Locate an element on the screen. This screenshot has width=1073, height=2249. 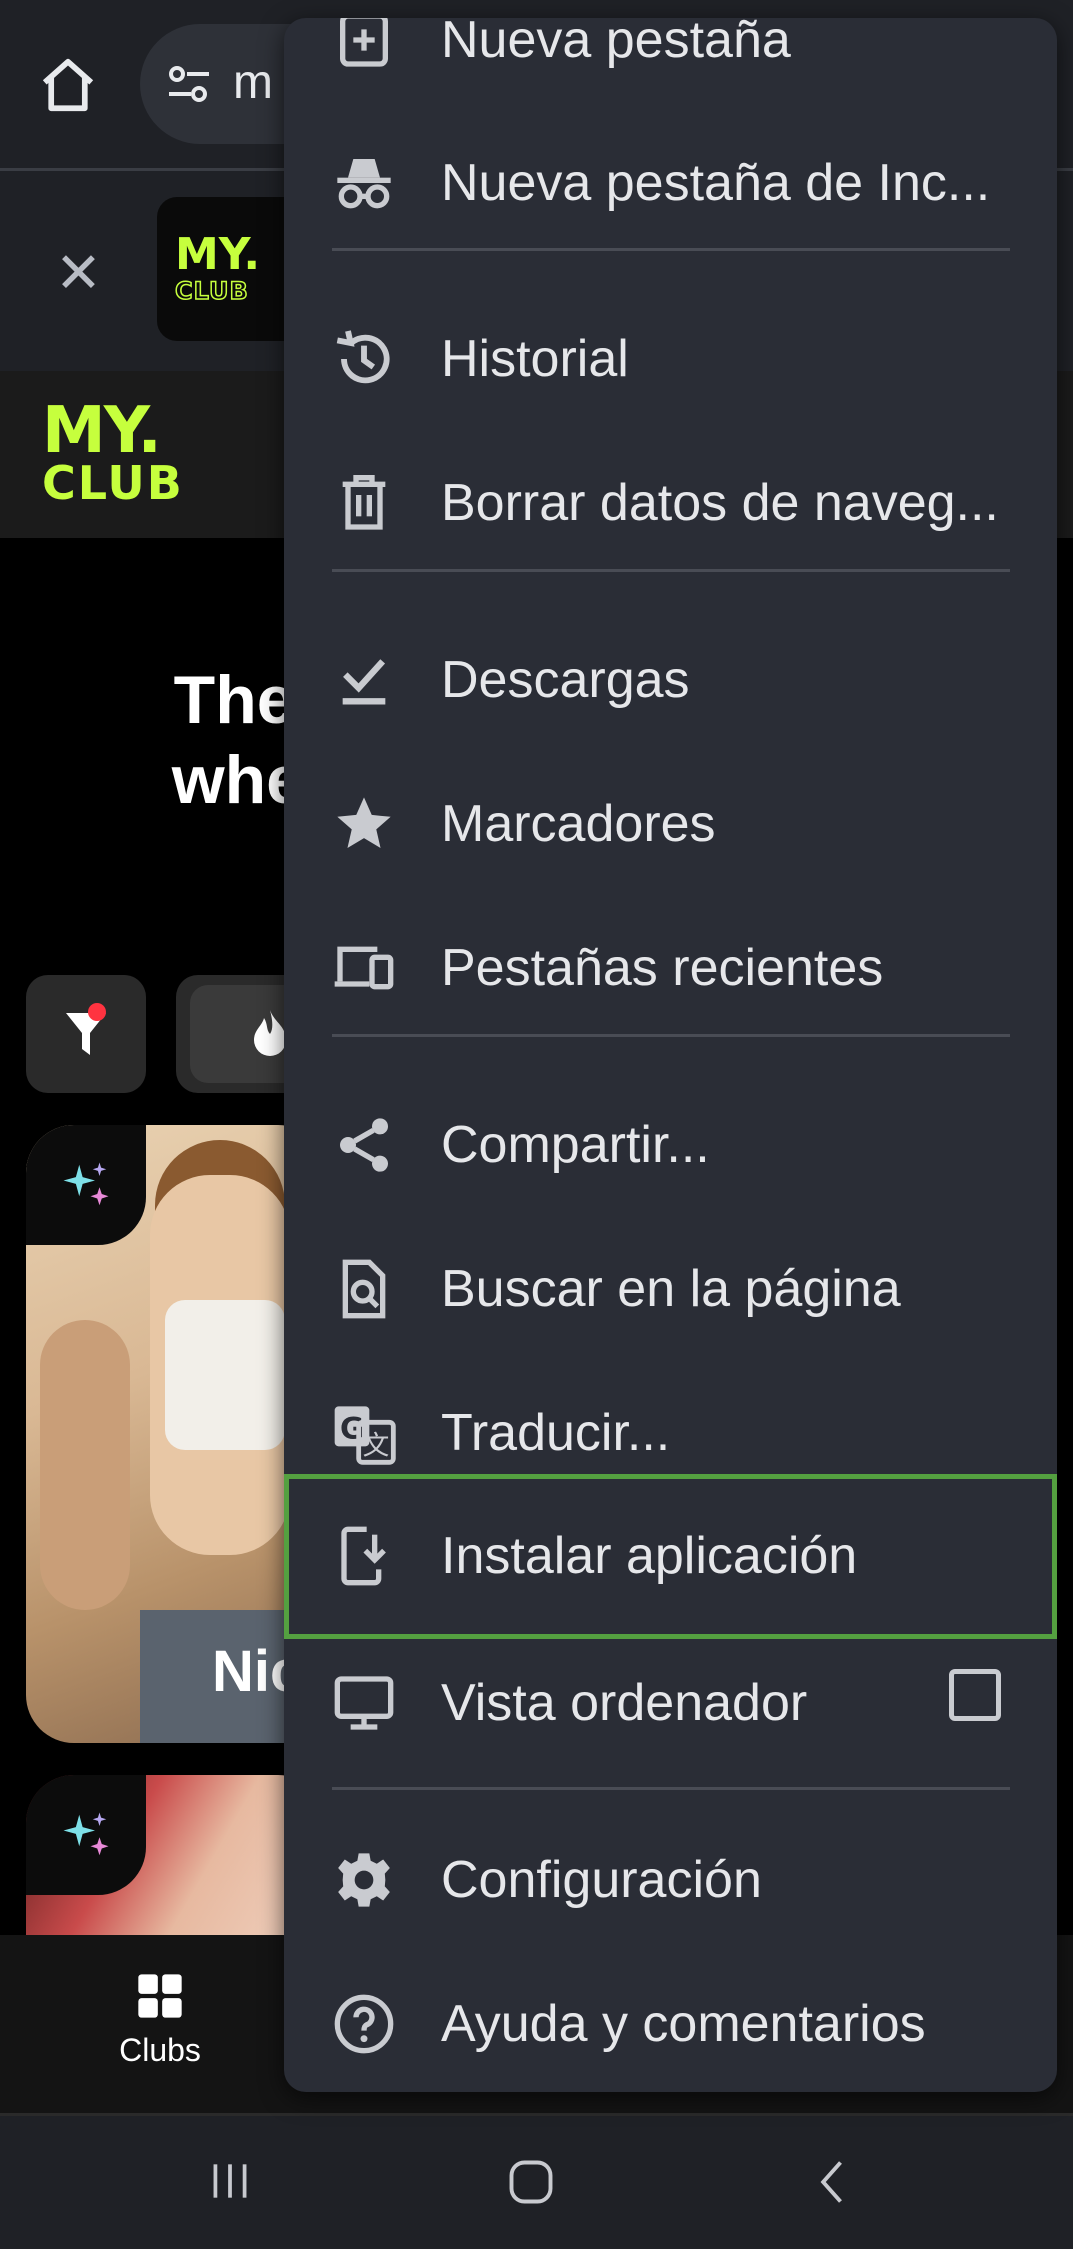
grid-icon is located at coordinates (160, 1996).